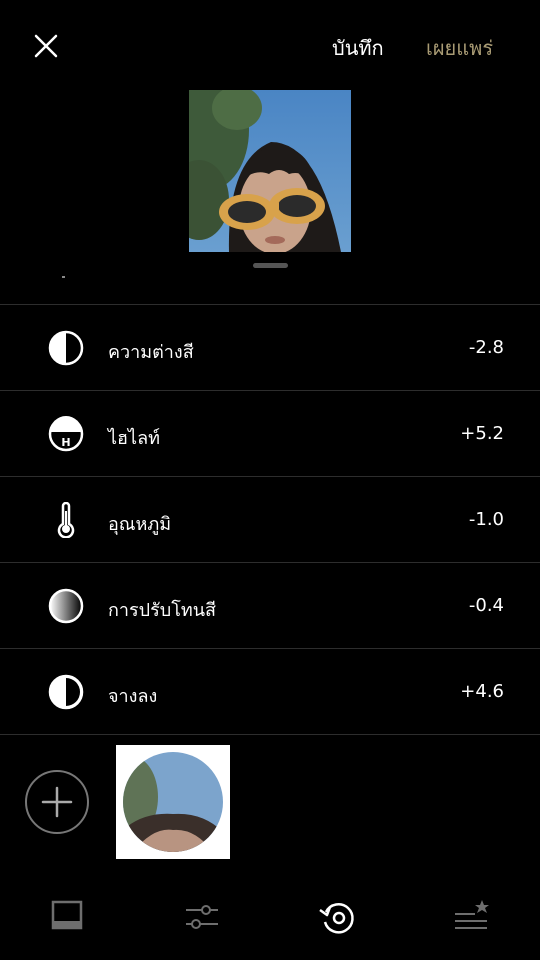  I want to click on adjustment-row-fade: จางลง +4.6, so click(270, 691).